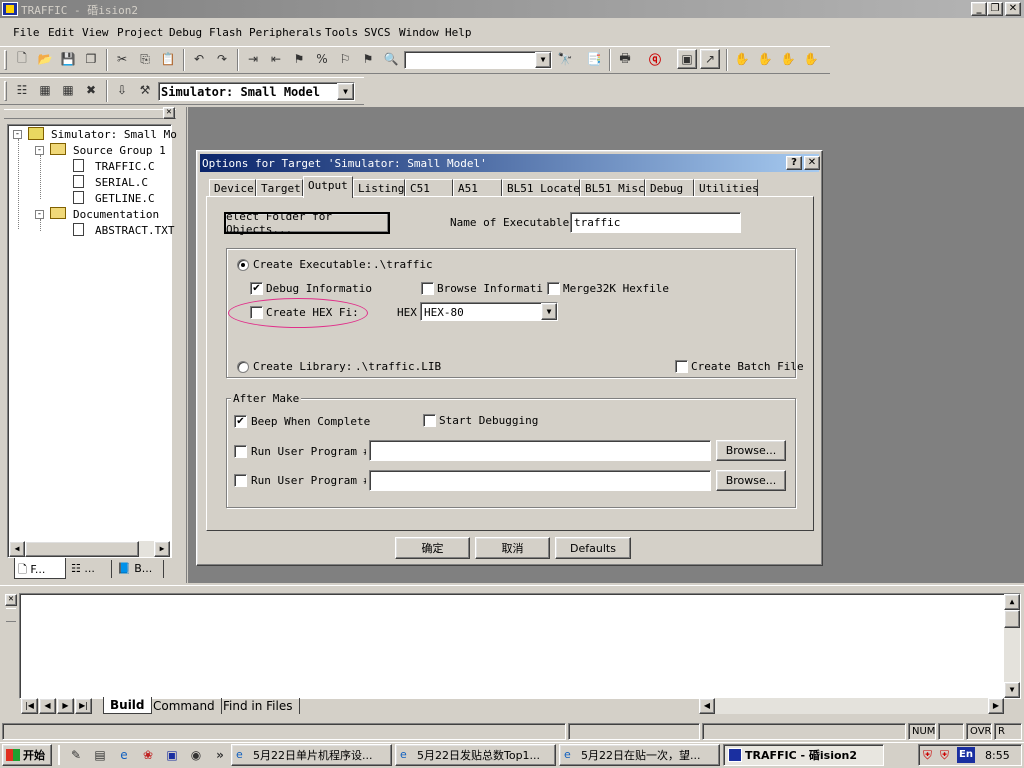 Image resolution: width=1024 pixels, height=768 pixels. I want to click on tab-c51: C51, so click(429, 188).